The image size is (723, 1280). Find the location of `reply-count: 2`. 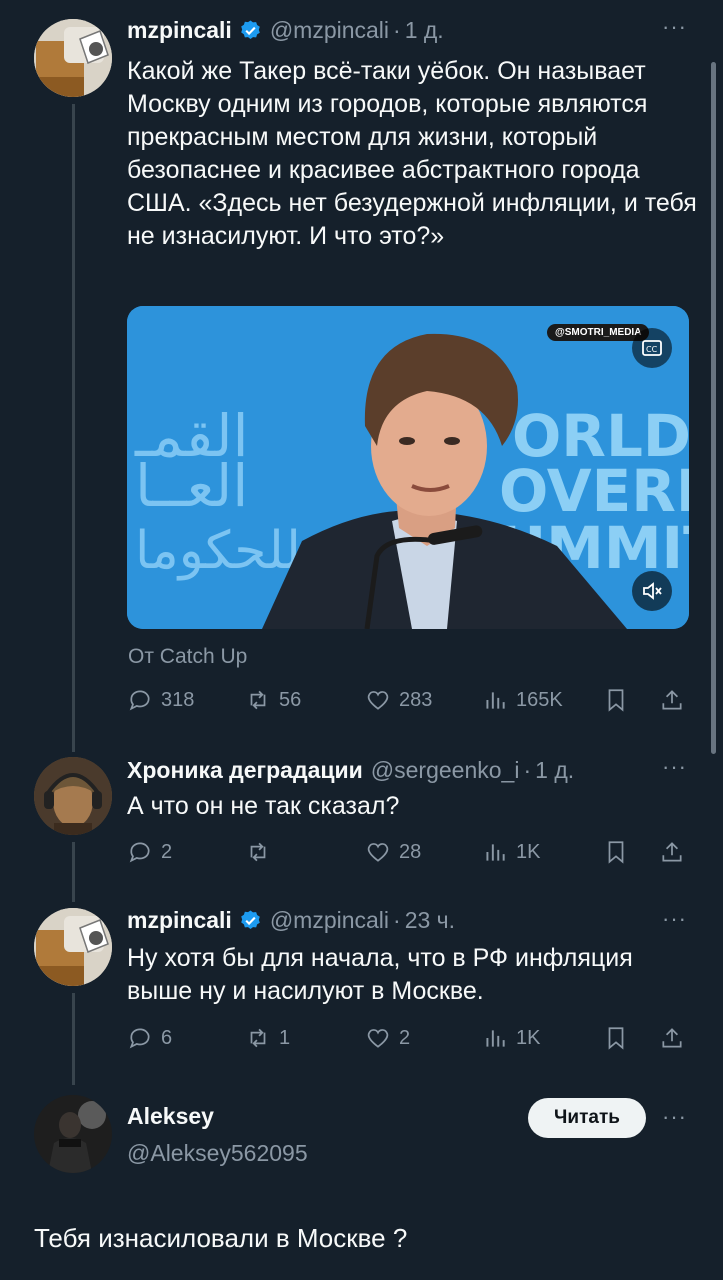

reply-count: 2 is located at coordinates (167, 851).